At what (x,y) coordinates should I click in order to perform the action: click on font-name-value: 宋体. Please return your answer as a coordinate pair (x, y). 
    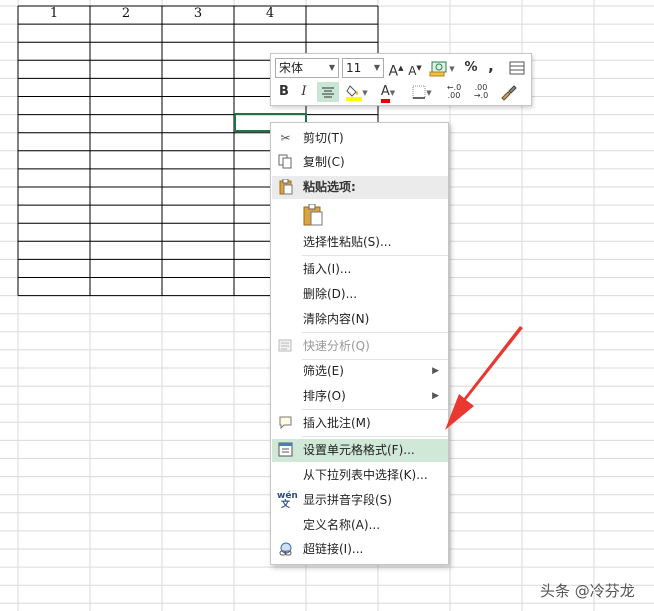
    Looking at the image, I should click on (291, 68).